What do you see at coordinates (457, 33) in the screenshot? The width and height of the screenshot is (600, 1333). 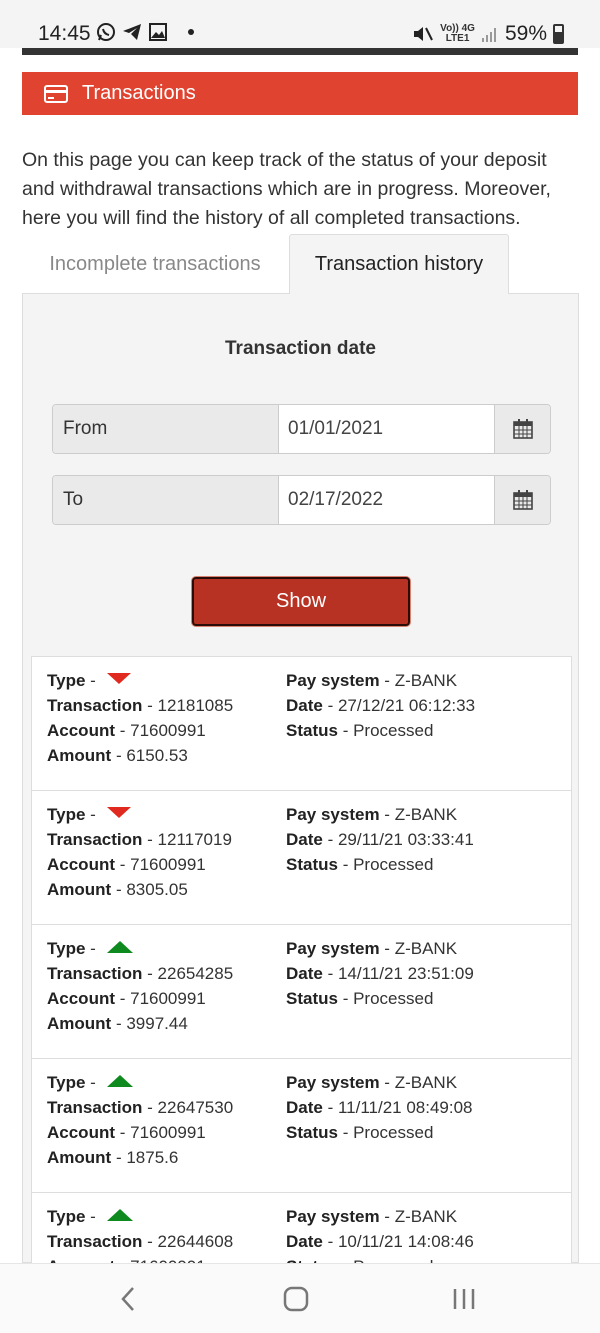 I see `network-indicator: Vo)) 4G LTE1` at bounding box center [457, 33].